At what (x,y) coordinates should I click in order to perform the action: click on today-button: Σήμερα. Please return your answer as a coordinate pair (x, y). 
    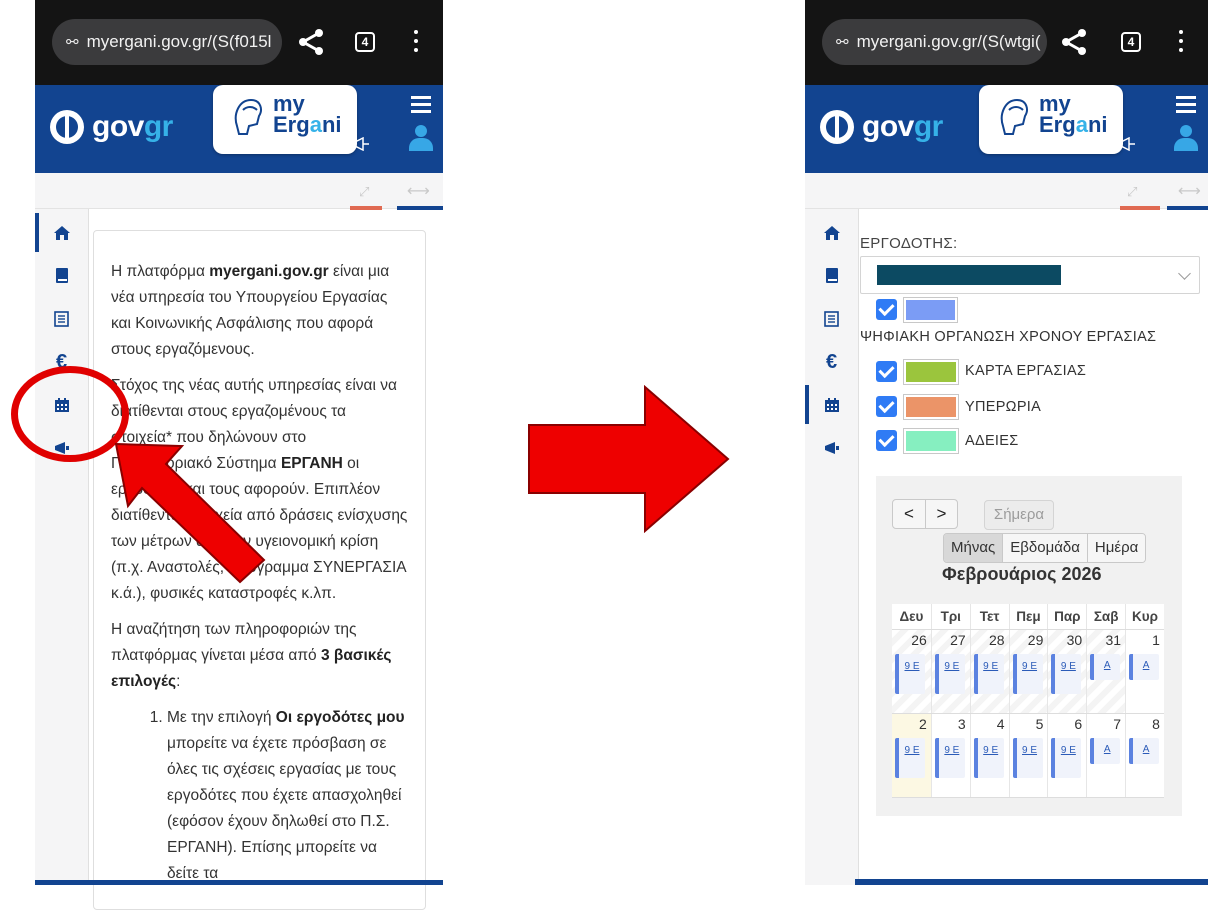
    Looking at the image, I should click on (1019, 515).